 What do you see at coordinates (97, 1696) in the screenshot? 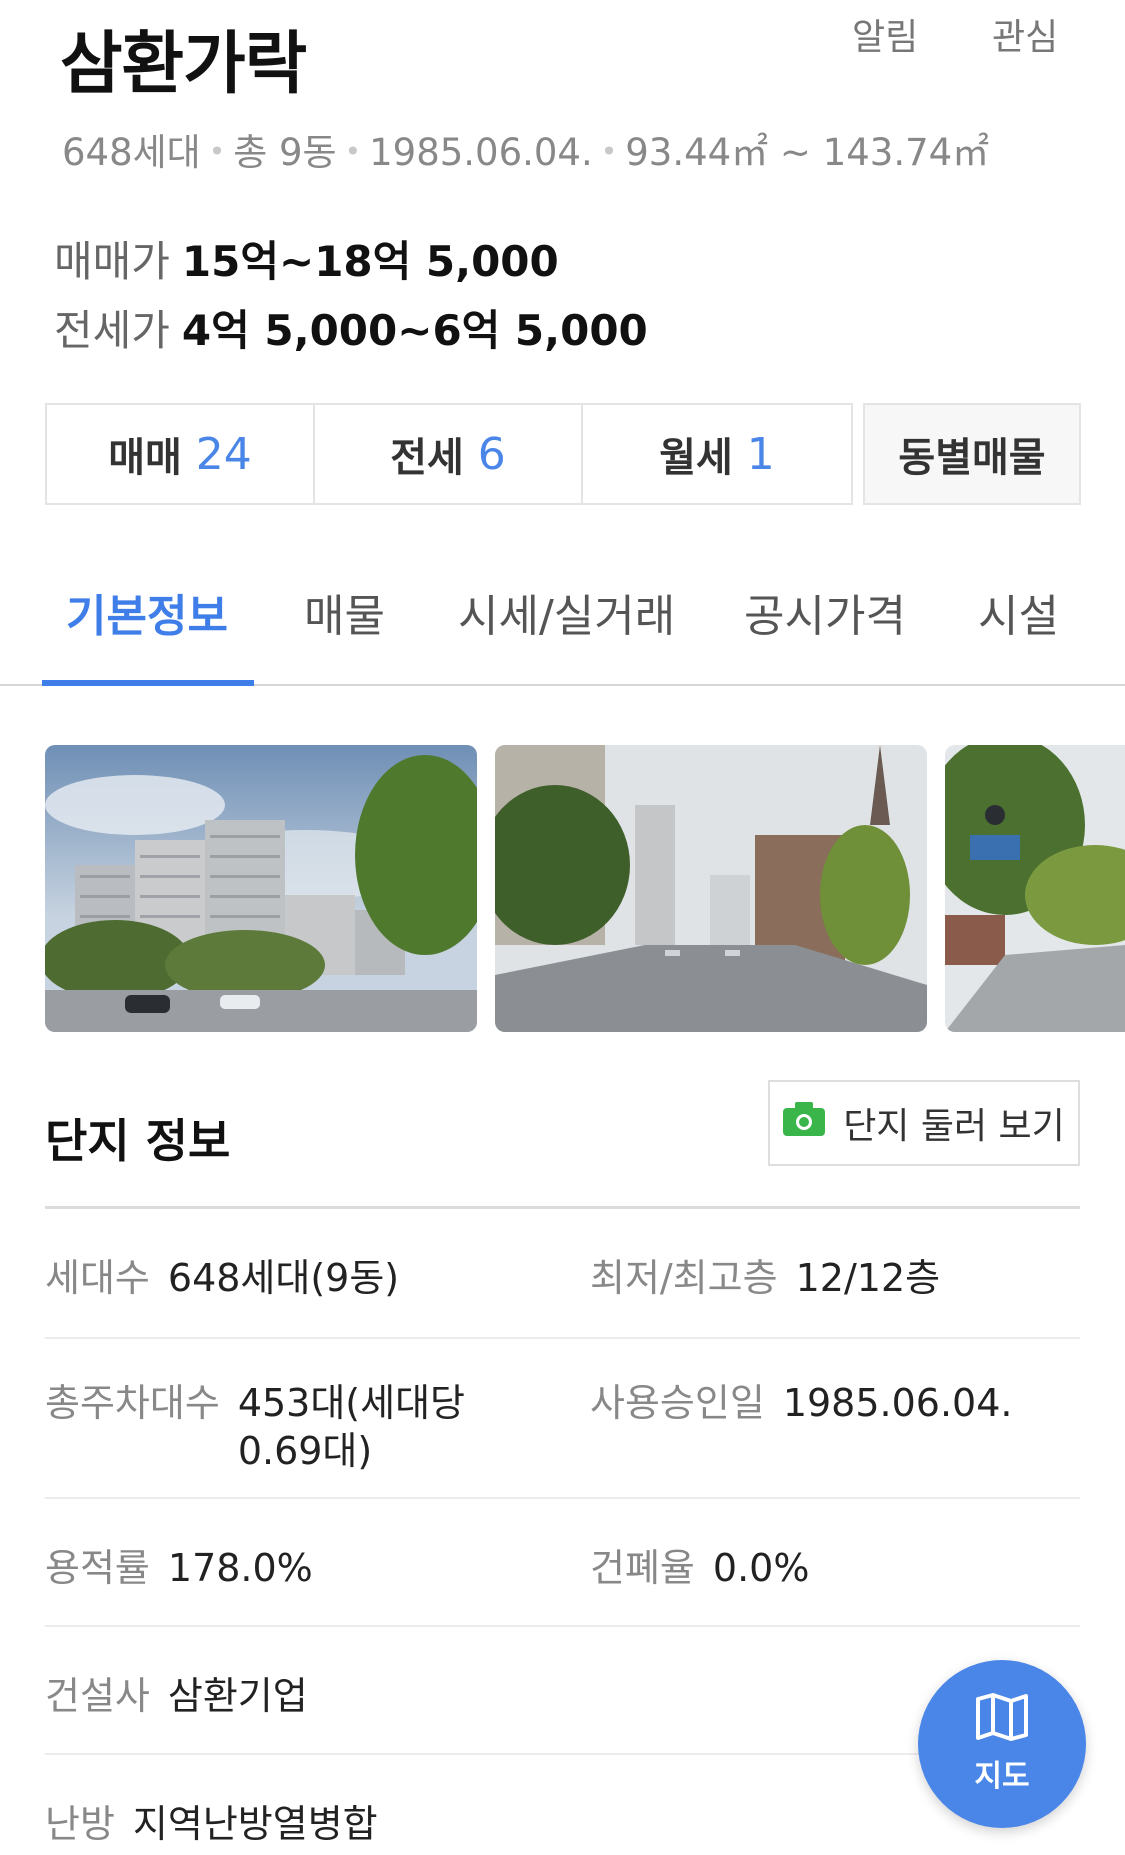
I see `info-key: 건설사` at bounding box center [97, 1696].